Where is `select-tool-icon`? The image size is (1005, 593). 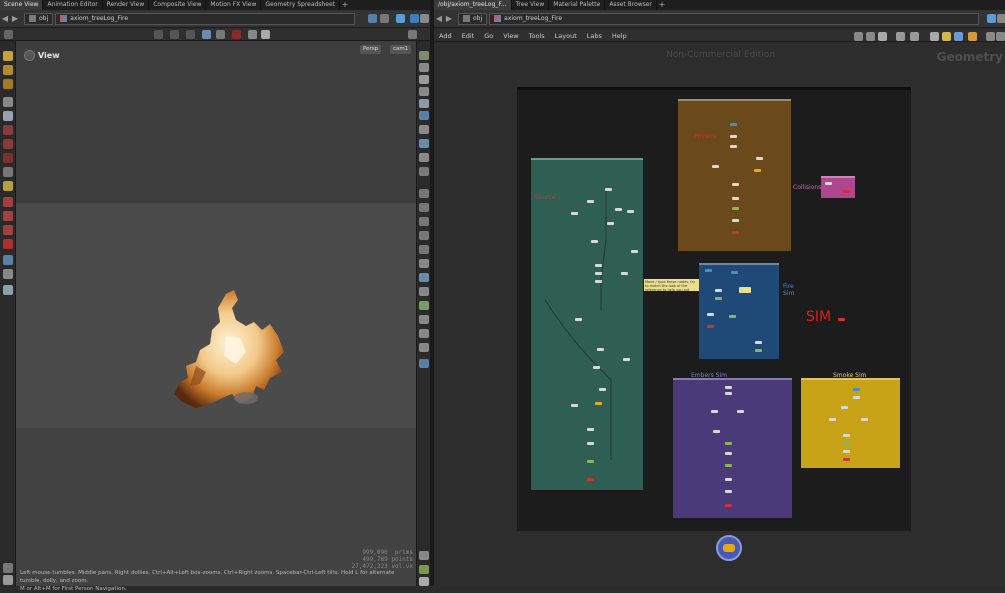
select-tool-icon is located at coordinates (158, 34).